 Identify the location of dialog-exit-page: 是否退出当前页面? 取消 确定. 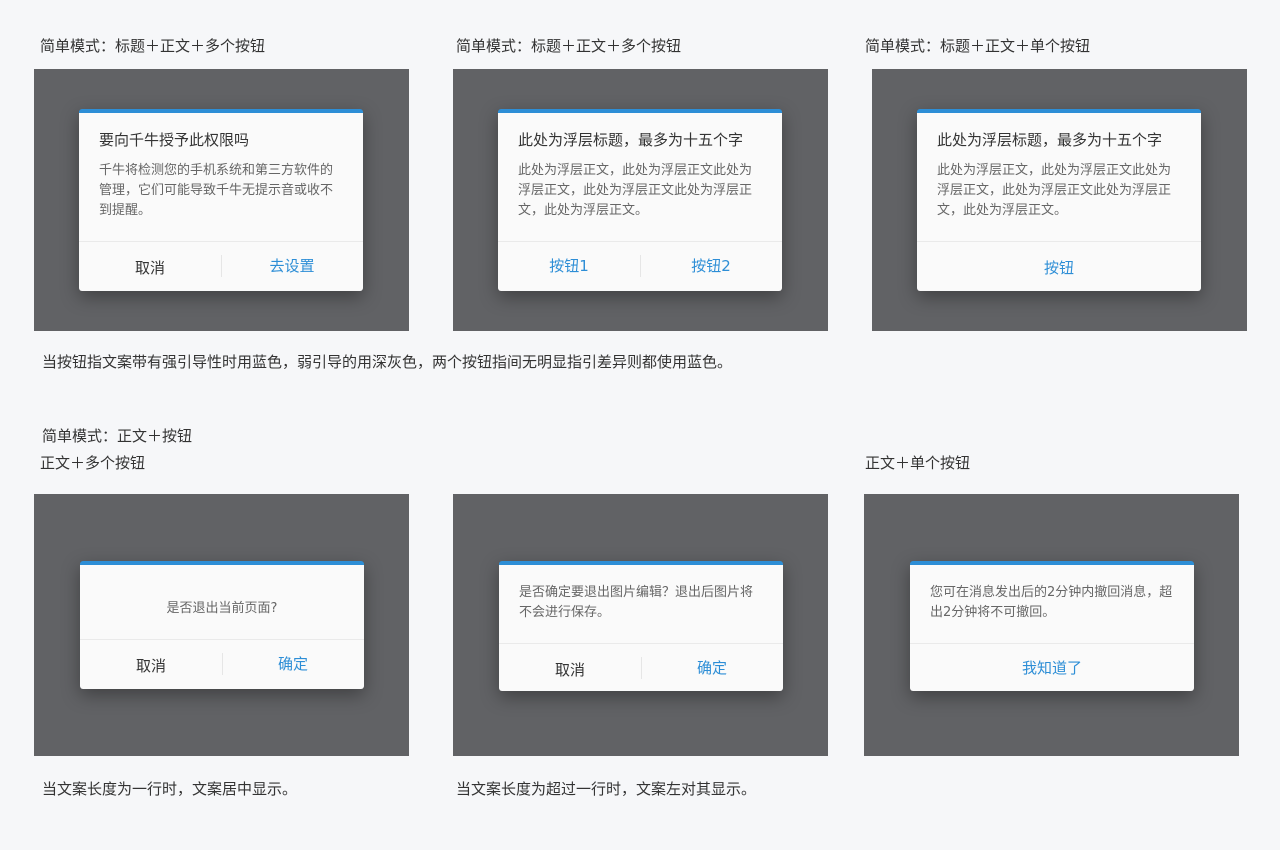
(222, 625).